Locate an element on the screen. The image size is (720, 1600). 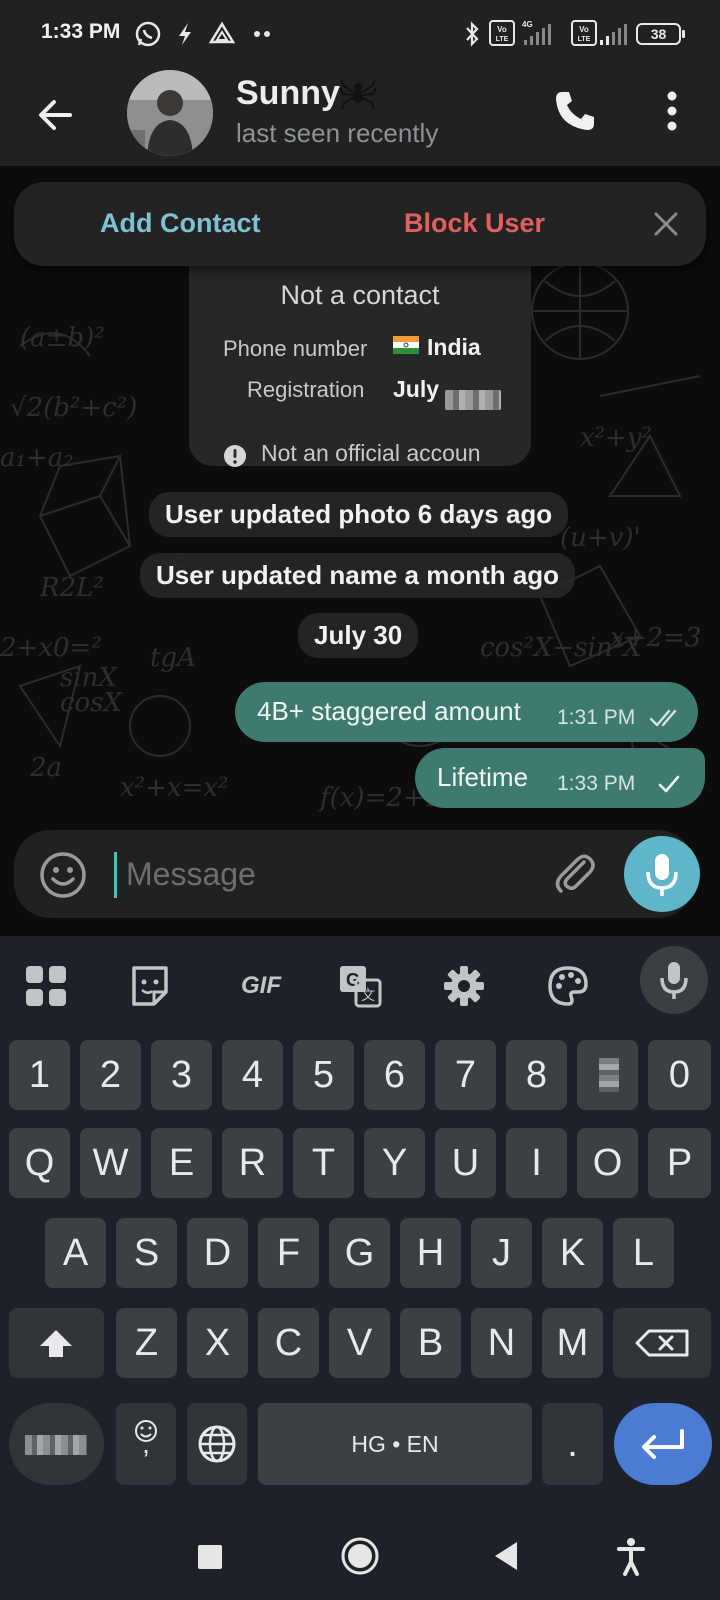
key-o: O is located at coordinates (607, 1163).